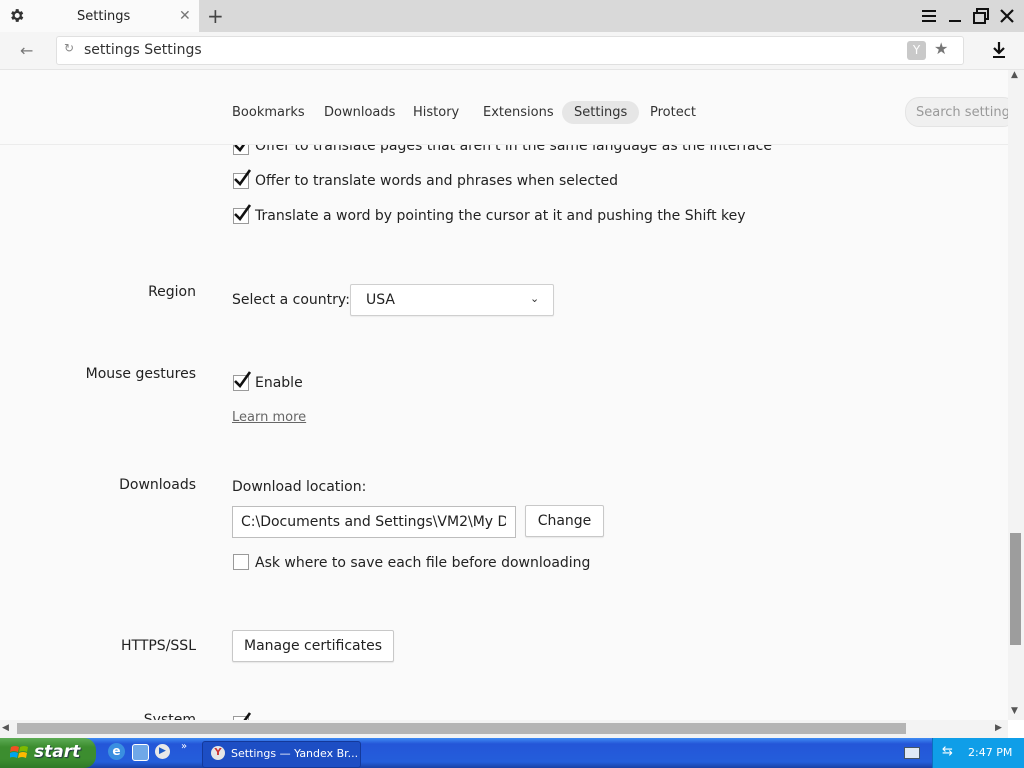 The width and height of the screenshot is (1024, 768). Describe the element at coordinates (291, 300) in the screenshot. I see `select-country-label: Select a country:` at that location.